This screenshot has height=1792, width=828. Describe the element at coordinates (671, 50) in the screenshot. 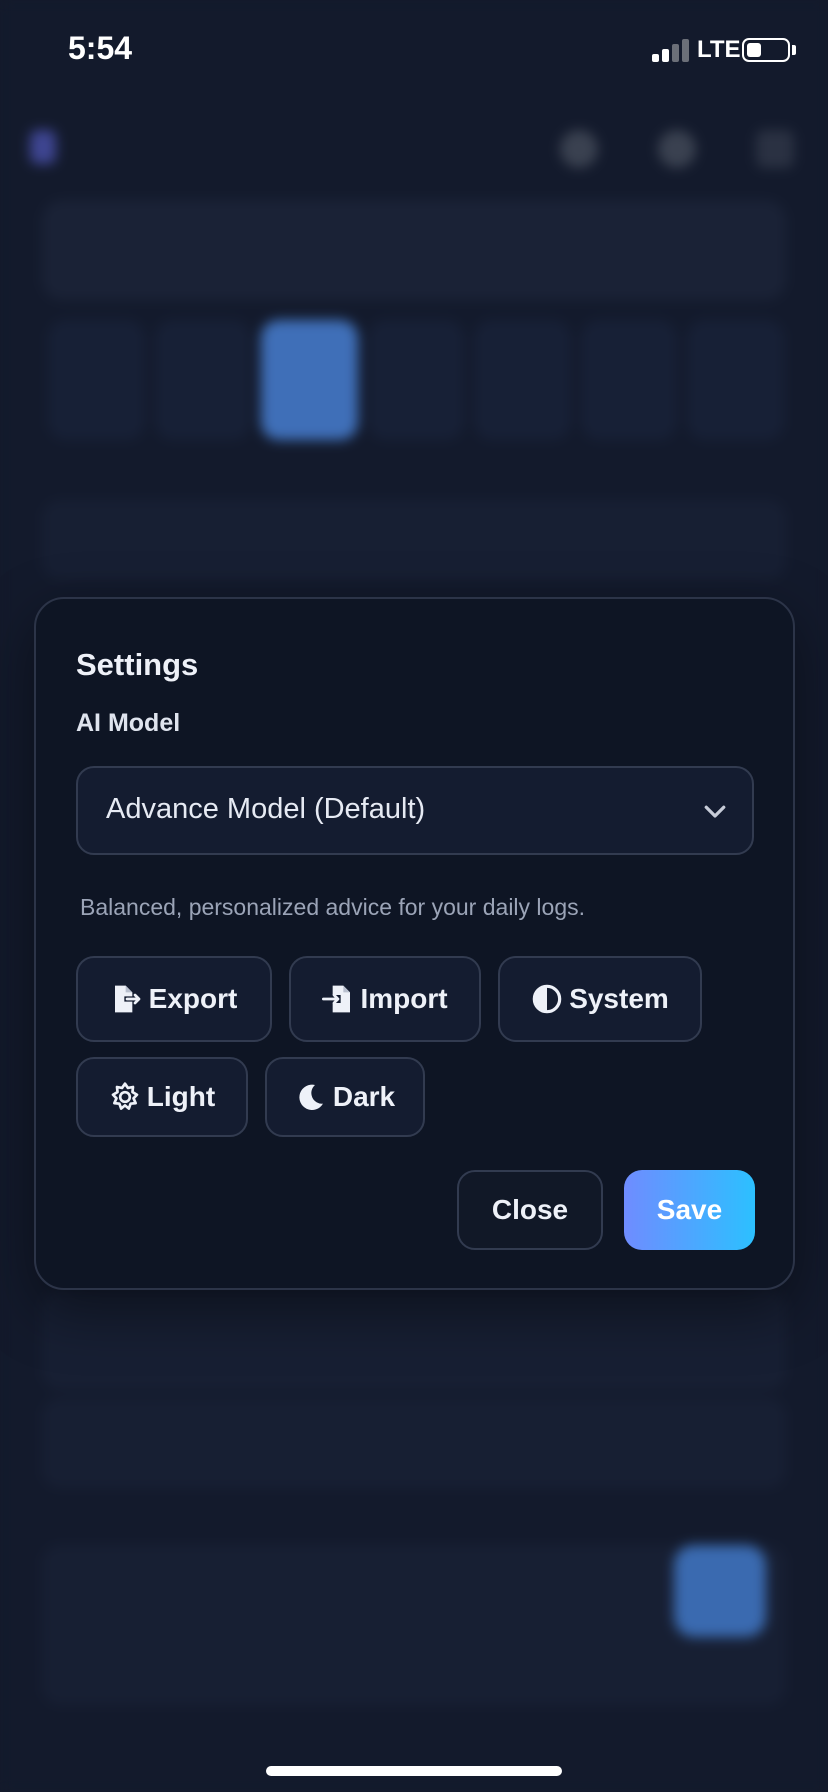

I see `cellular-signal-icon` at that location.